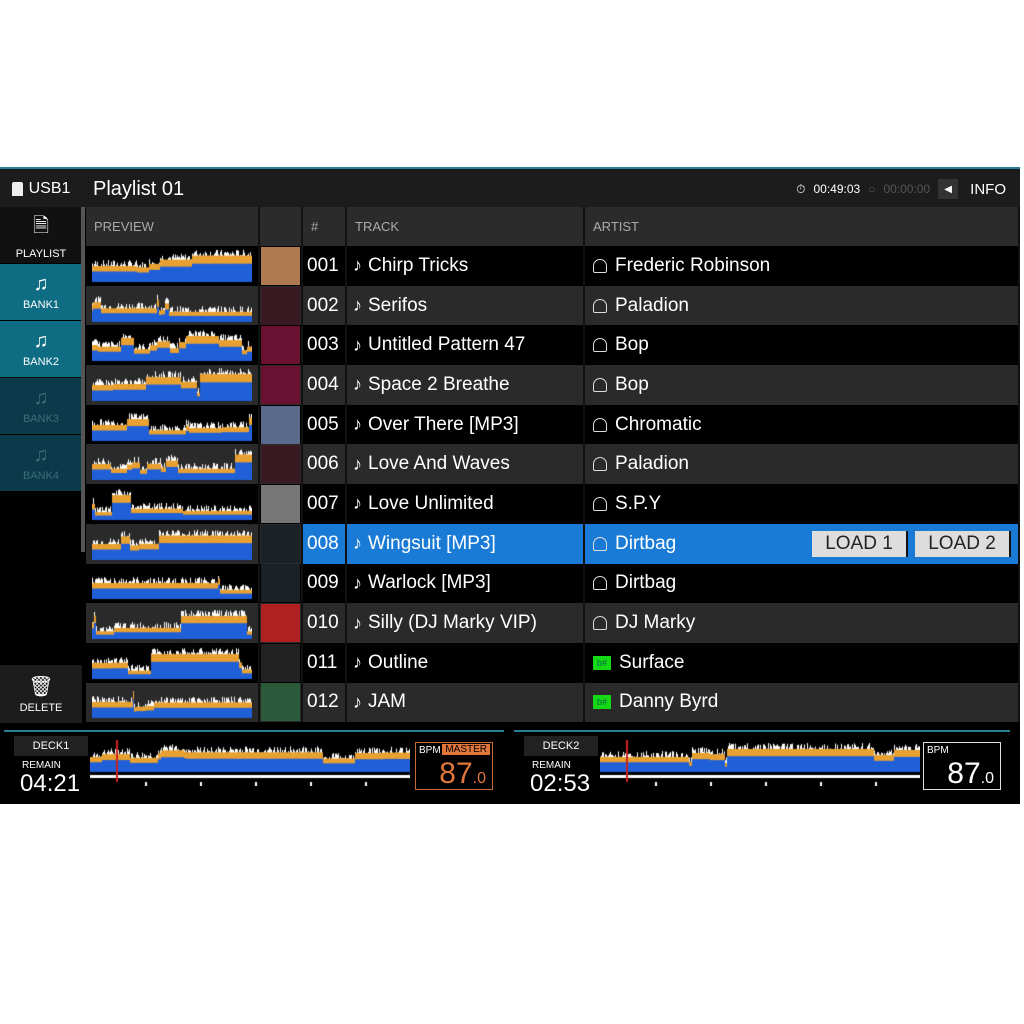 The height and width of the screenshot is (1024, 1024). What do you see at coordinates (41, 463) in the screenshot?
I see `sidebar-item-bank4: ♫ BANK4` at bounding box center [41, 463].